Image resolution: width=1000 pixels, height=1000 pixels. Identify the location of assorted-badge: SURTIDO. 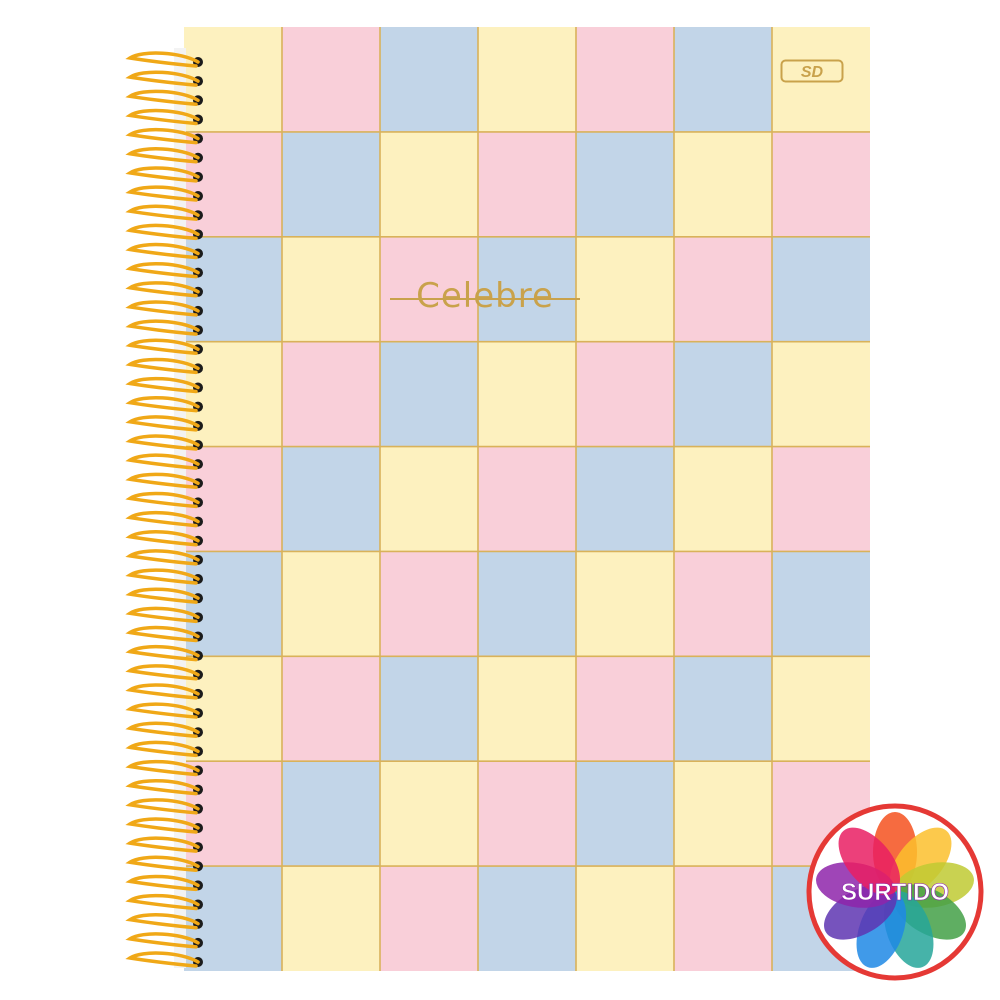
(895, 892).